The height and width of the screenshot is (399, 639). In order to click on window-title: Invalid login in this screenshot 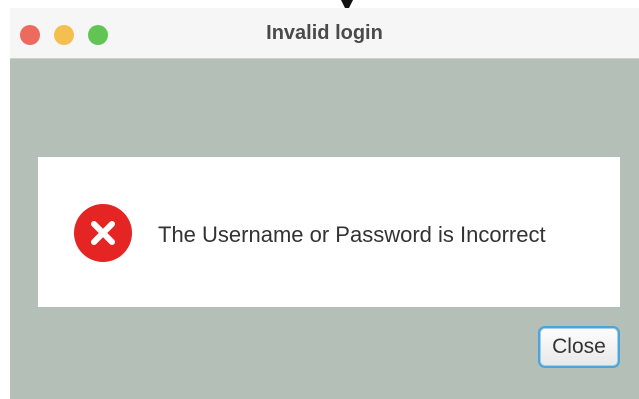, I will do `click(324, 33)`.